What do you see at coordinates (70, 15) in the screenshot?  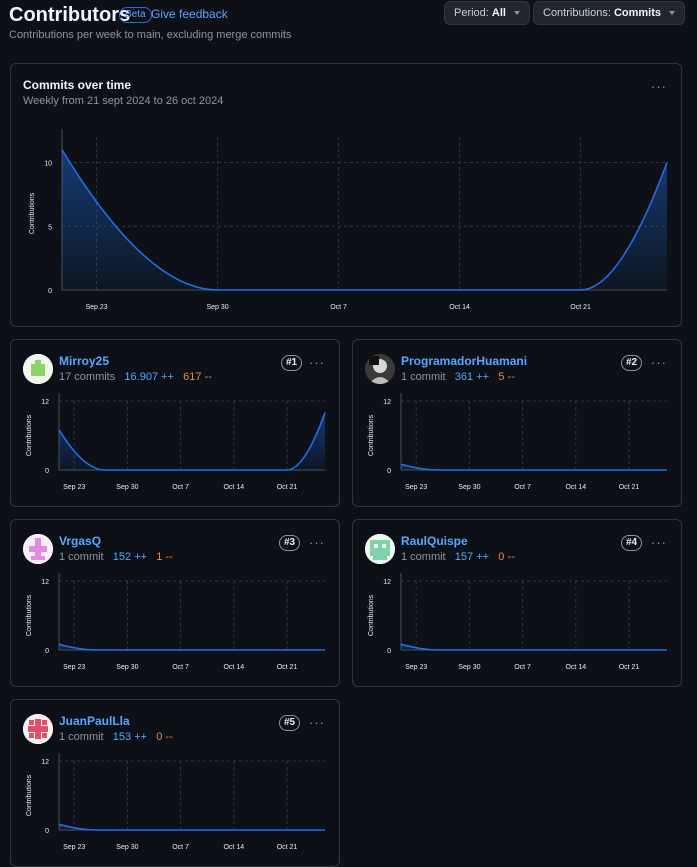 I see `page-title: Contributors` at bounding box center [70, 15].